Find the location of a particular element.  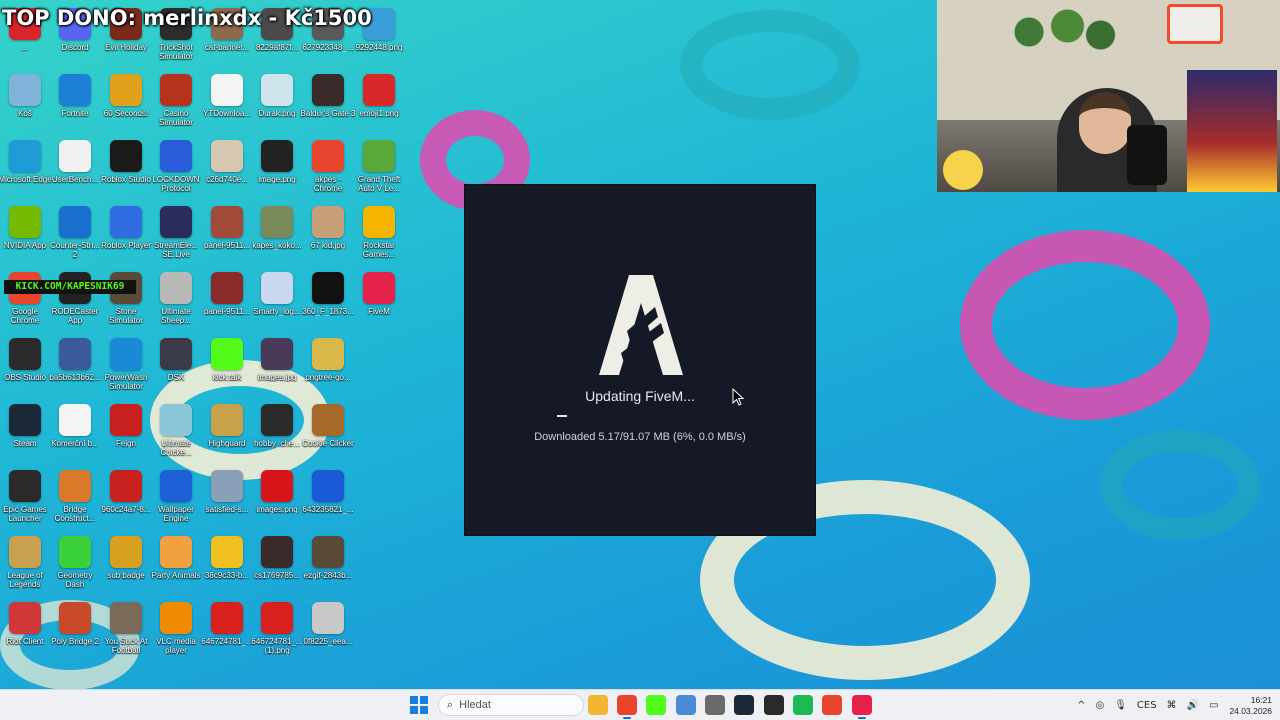

obs-icon is located at coordinates (774, 705).